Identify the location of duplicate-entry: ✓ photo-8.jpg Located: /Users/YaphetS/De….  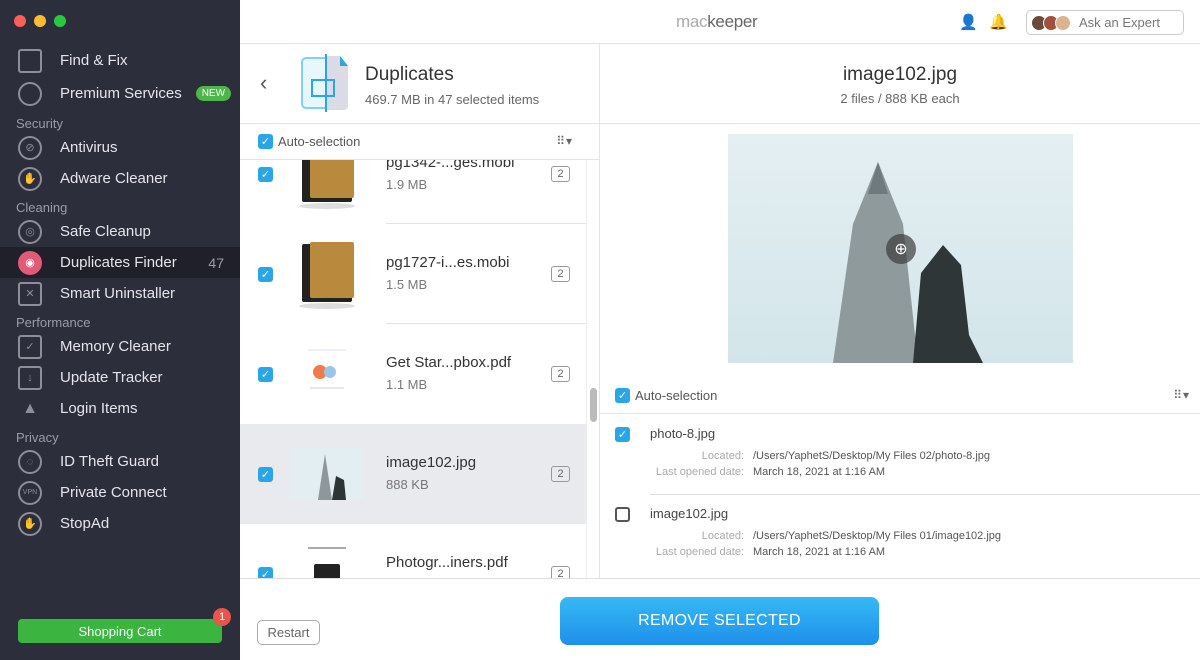
(900, 455).